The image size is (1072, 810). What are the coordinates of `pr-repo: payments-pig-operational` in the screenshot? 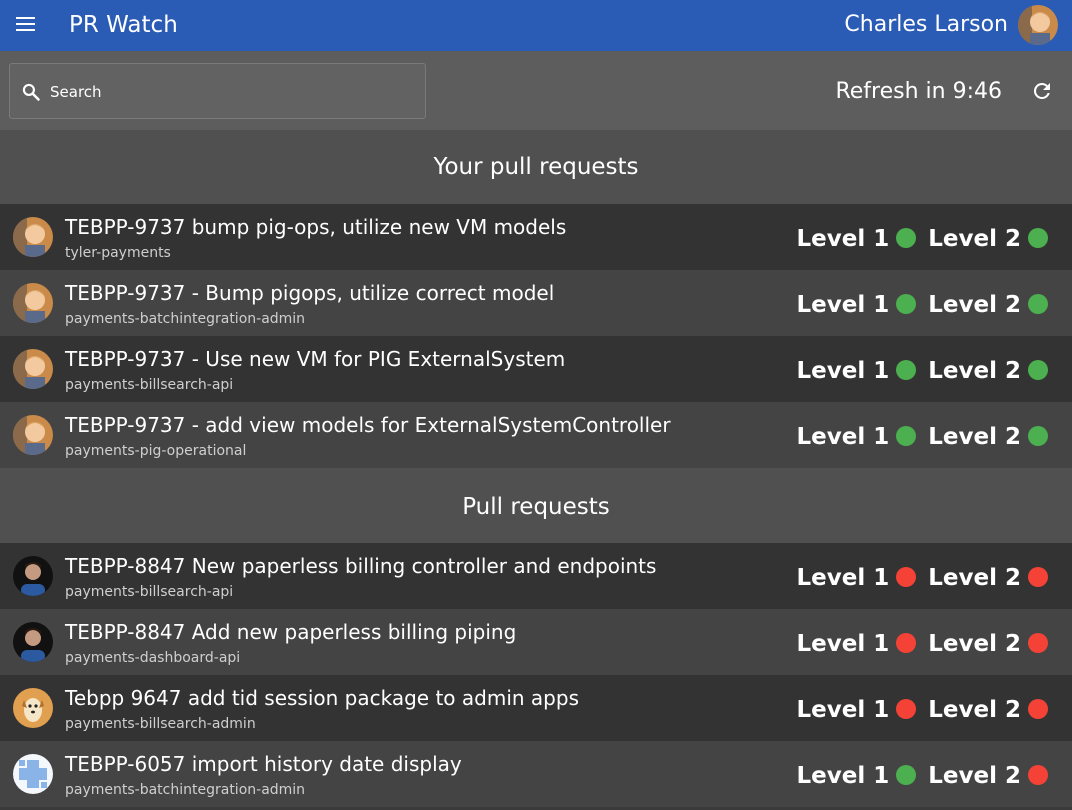 It's located at (156, 451).